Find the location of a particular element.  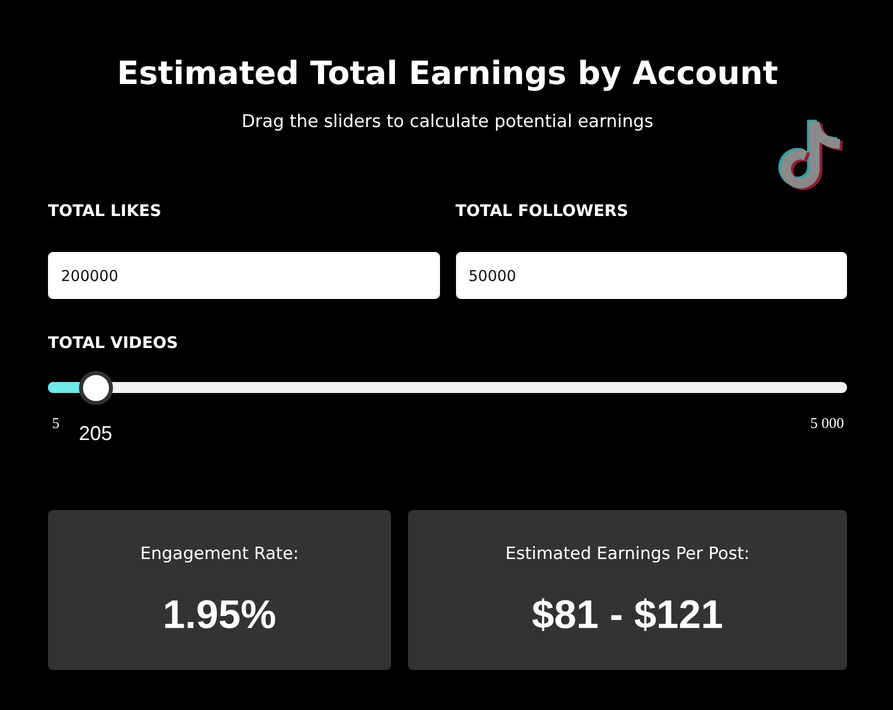

result-label: Estimated Earnings Per Post: is located at coordinates (627, 554).